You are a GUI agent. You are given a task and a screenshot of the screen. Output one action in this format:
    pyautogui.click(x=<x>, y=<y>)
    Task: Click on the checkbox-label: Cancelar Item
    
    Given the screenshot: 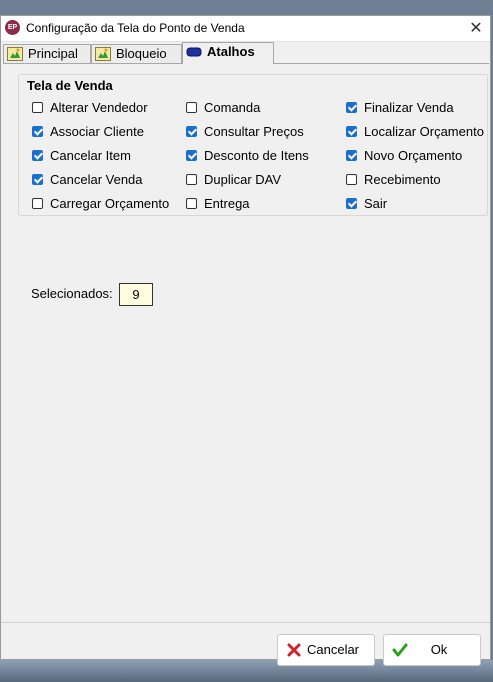 What is the action you would take?
    pyautogui.click(x=90, y=155)
    